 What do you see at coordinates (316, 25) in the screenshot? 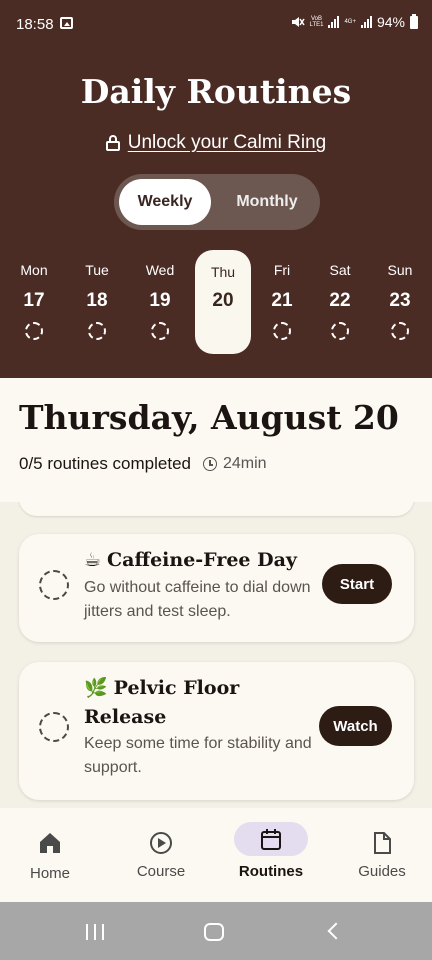
I see `network-bottom-label: LTE1` at bounding box center [316, 25].